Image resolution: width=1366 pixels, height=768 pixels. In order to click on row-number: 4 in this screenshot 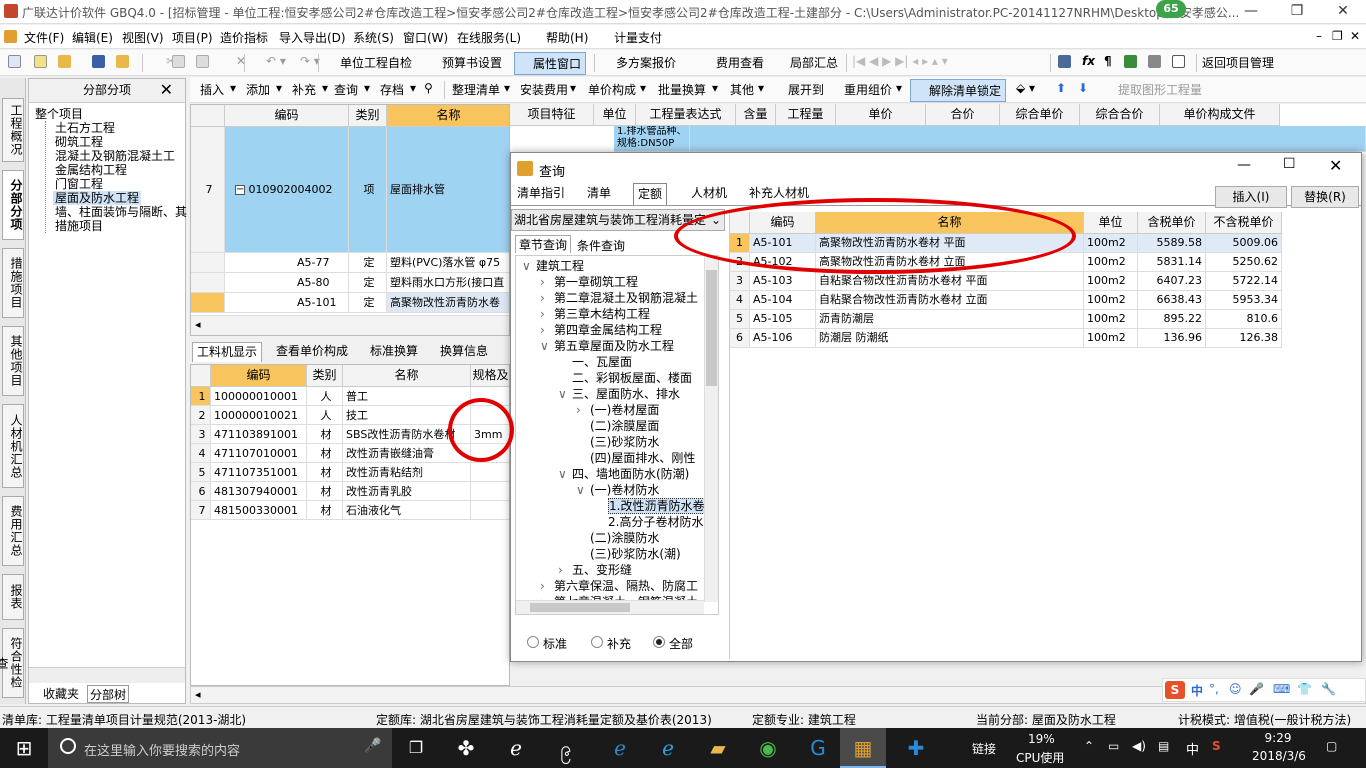, I will do `click(740, 300)`.